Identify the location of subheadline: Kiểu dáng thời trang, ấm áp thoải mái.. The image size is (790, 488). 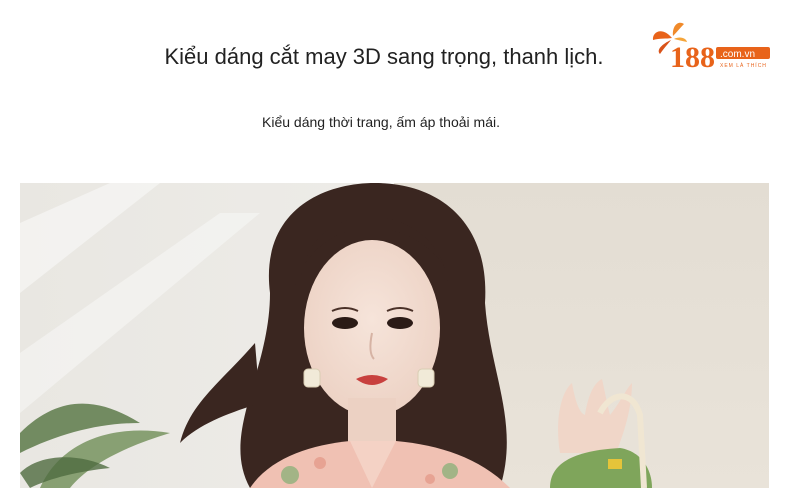
(381, 122).